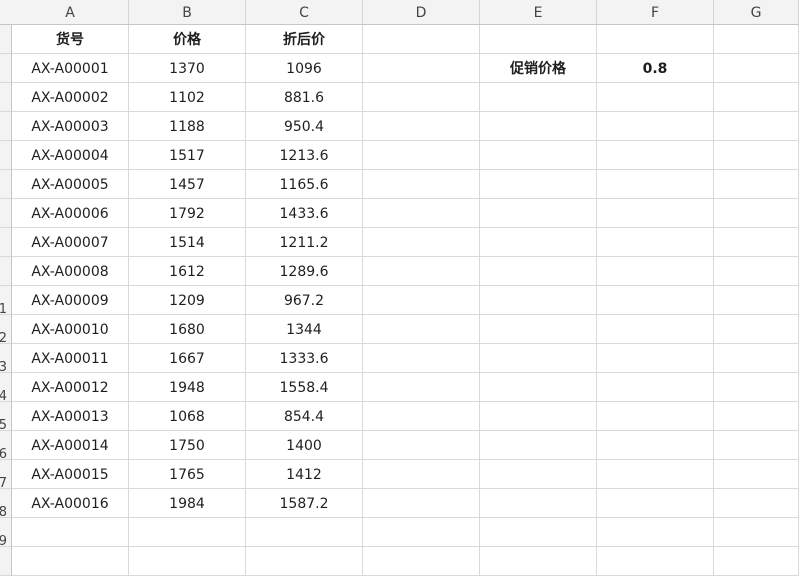 The width and height of the screenshot is (799, 579). Describe the element at coordinates (304, 503) in the screenshot. I see `discounted-price-cell: 1587.2` at that location.